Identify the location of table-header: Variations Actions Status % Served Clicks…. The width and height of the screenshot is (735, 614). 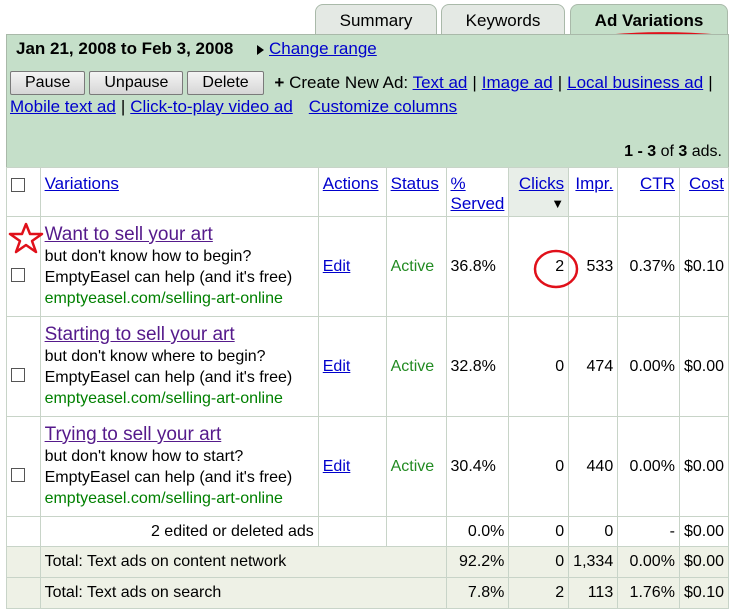
(368, 192).